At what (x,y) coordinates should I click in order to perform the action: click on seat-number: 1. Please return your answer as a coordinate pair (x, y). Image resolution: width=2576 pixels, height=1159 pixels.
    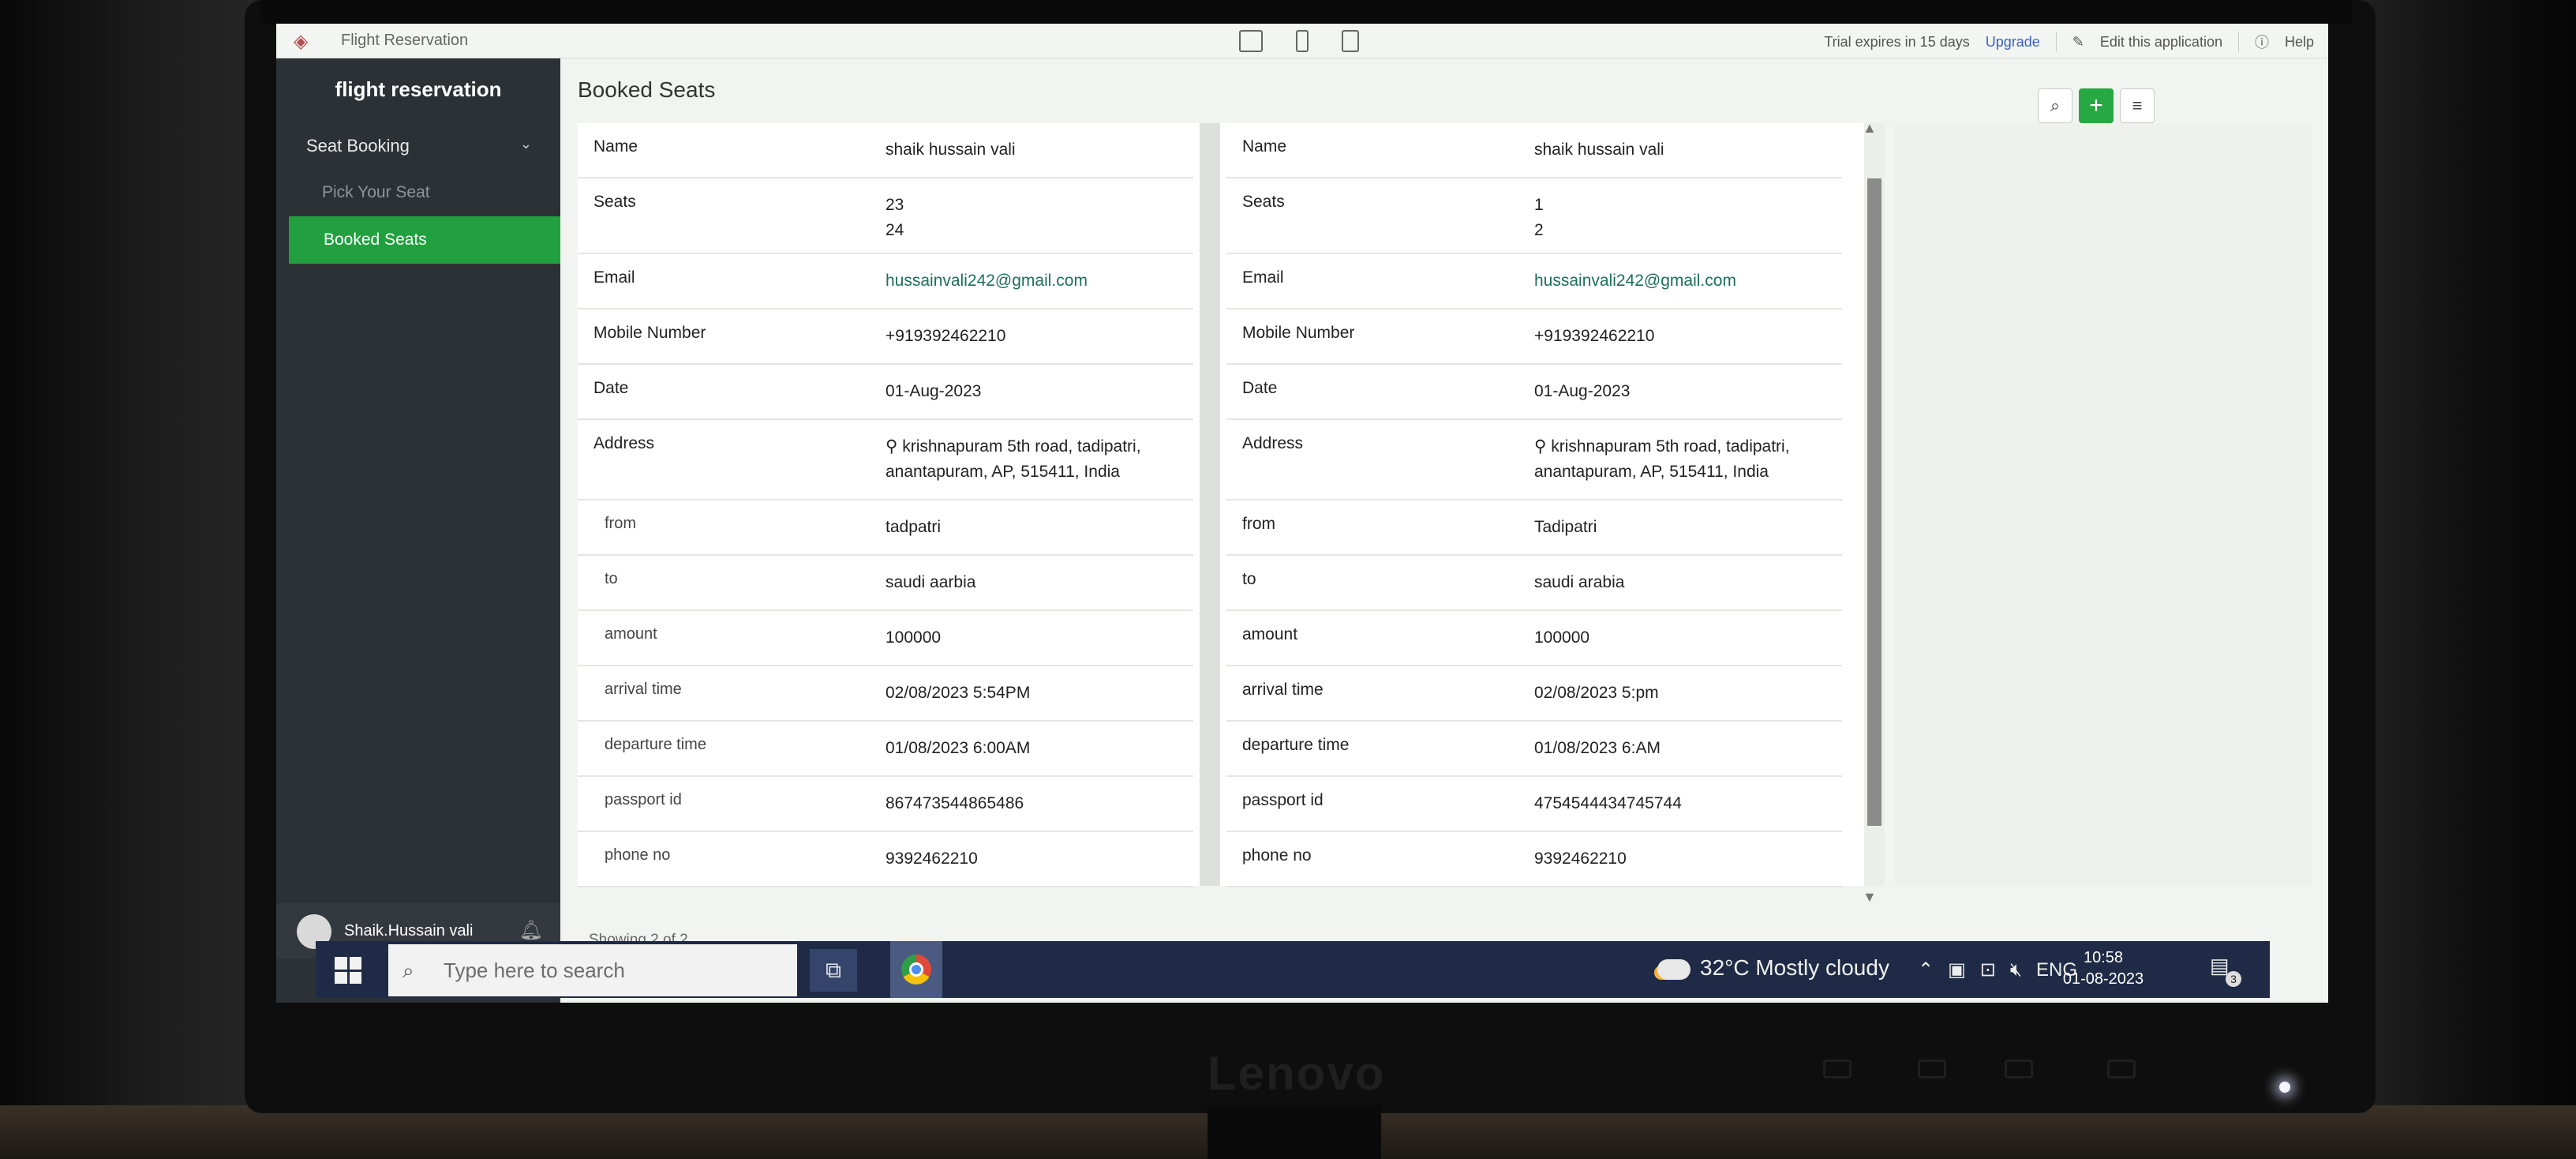
    Looking at the image, I should click on (1539, 205).